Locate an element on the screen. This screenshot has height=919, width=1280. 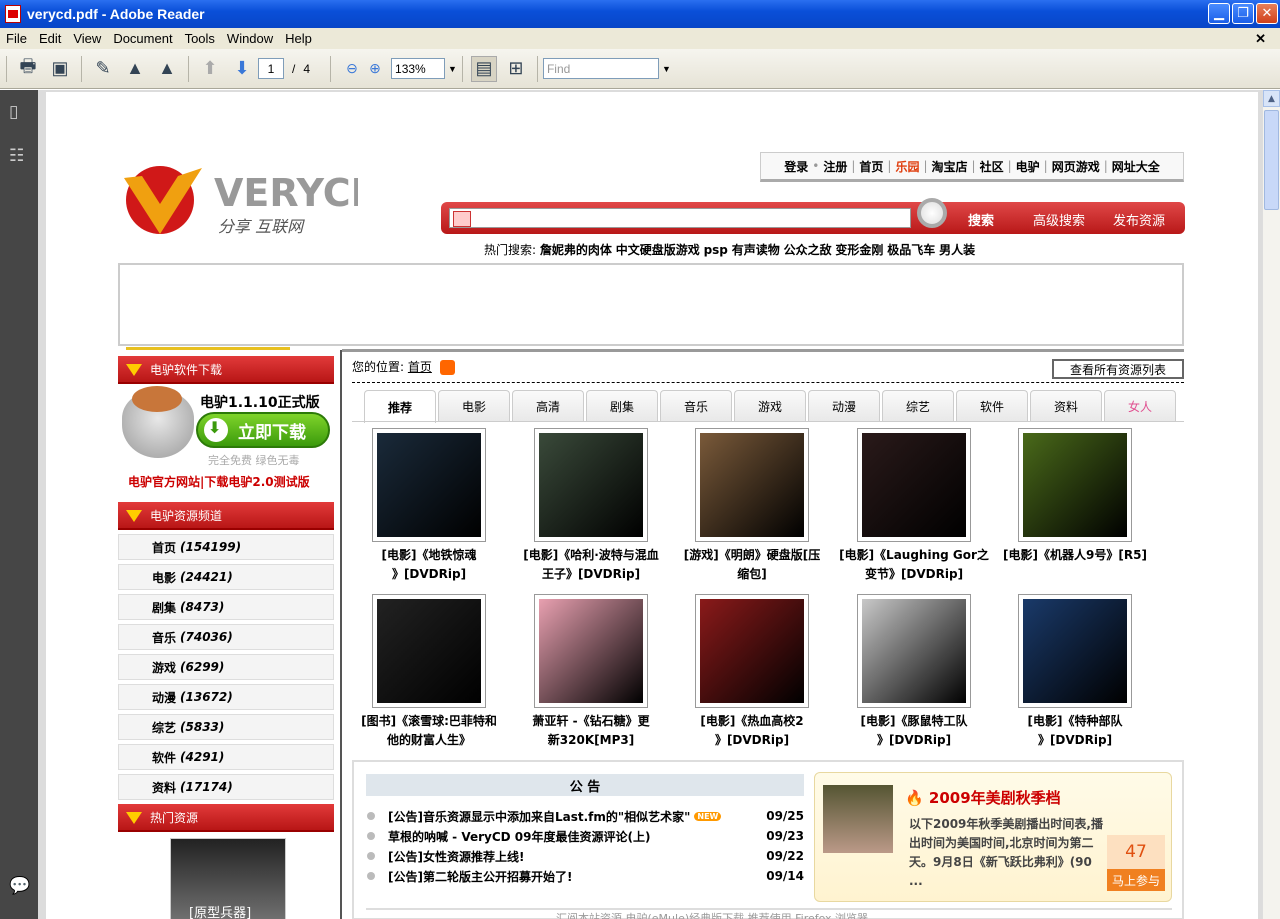
tab-movie: 电影 is located at coordinates (474, 406).